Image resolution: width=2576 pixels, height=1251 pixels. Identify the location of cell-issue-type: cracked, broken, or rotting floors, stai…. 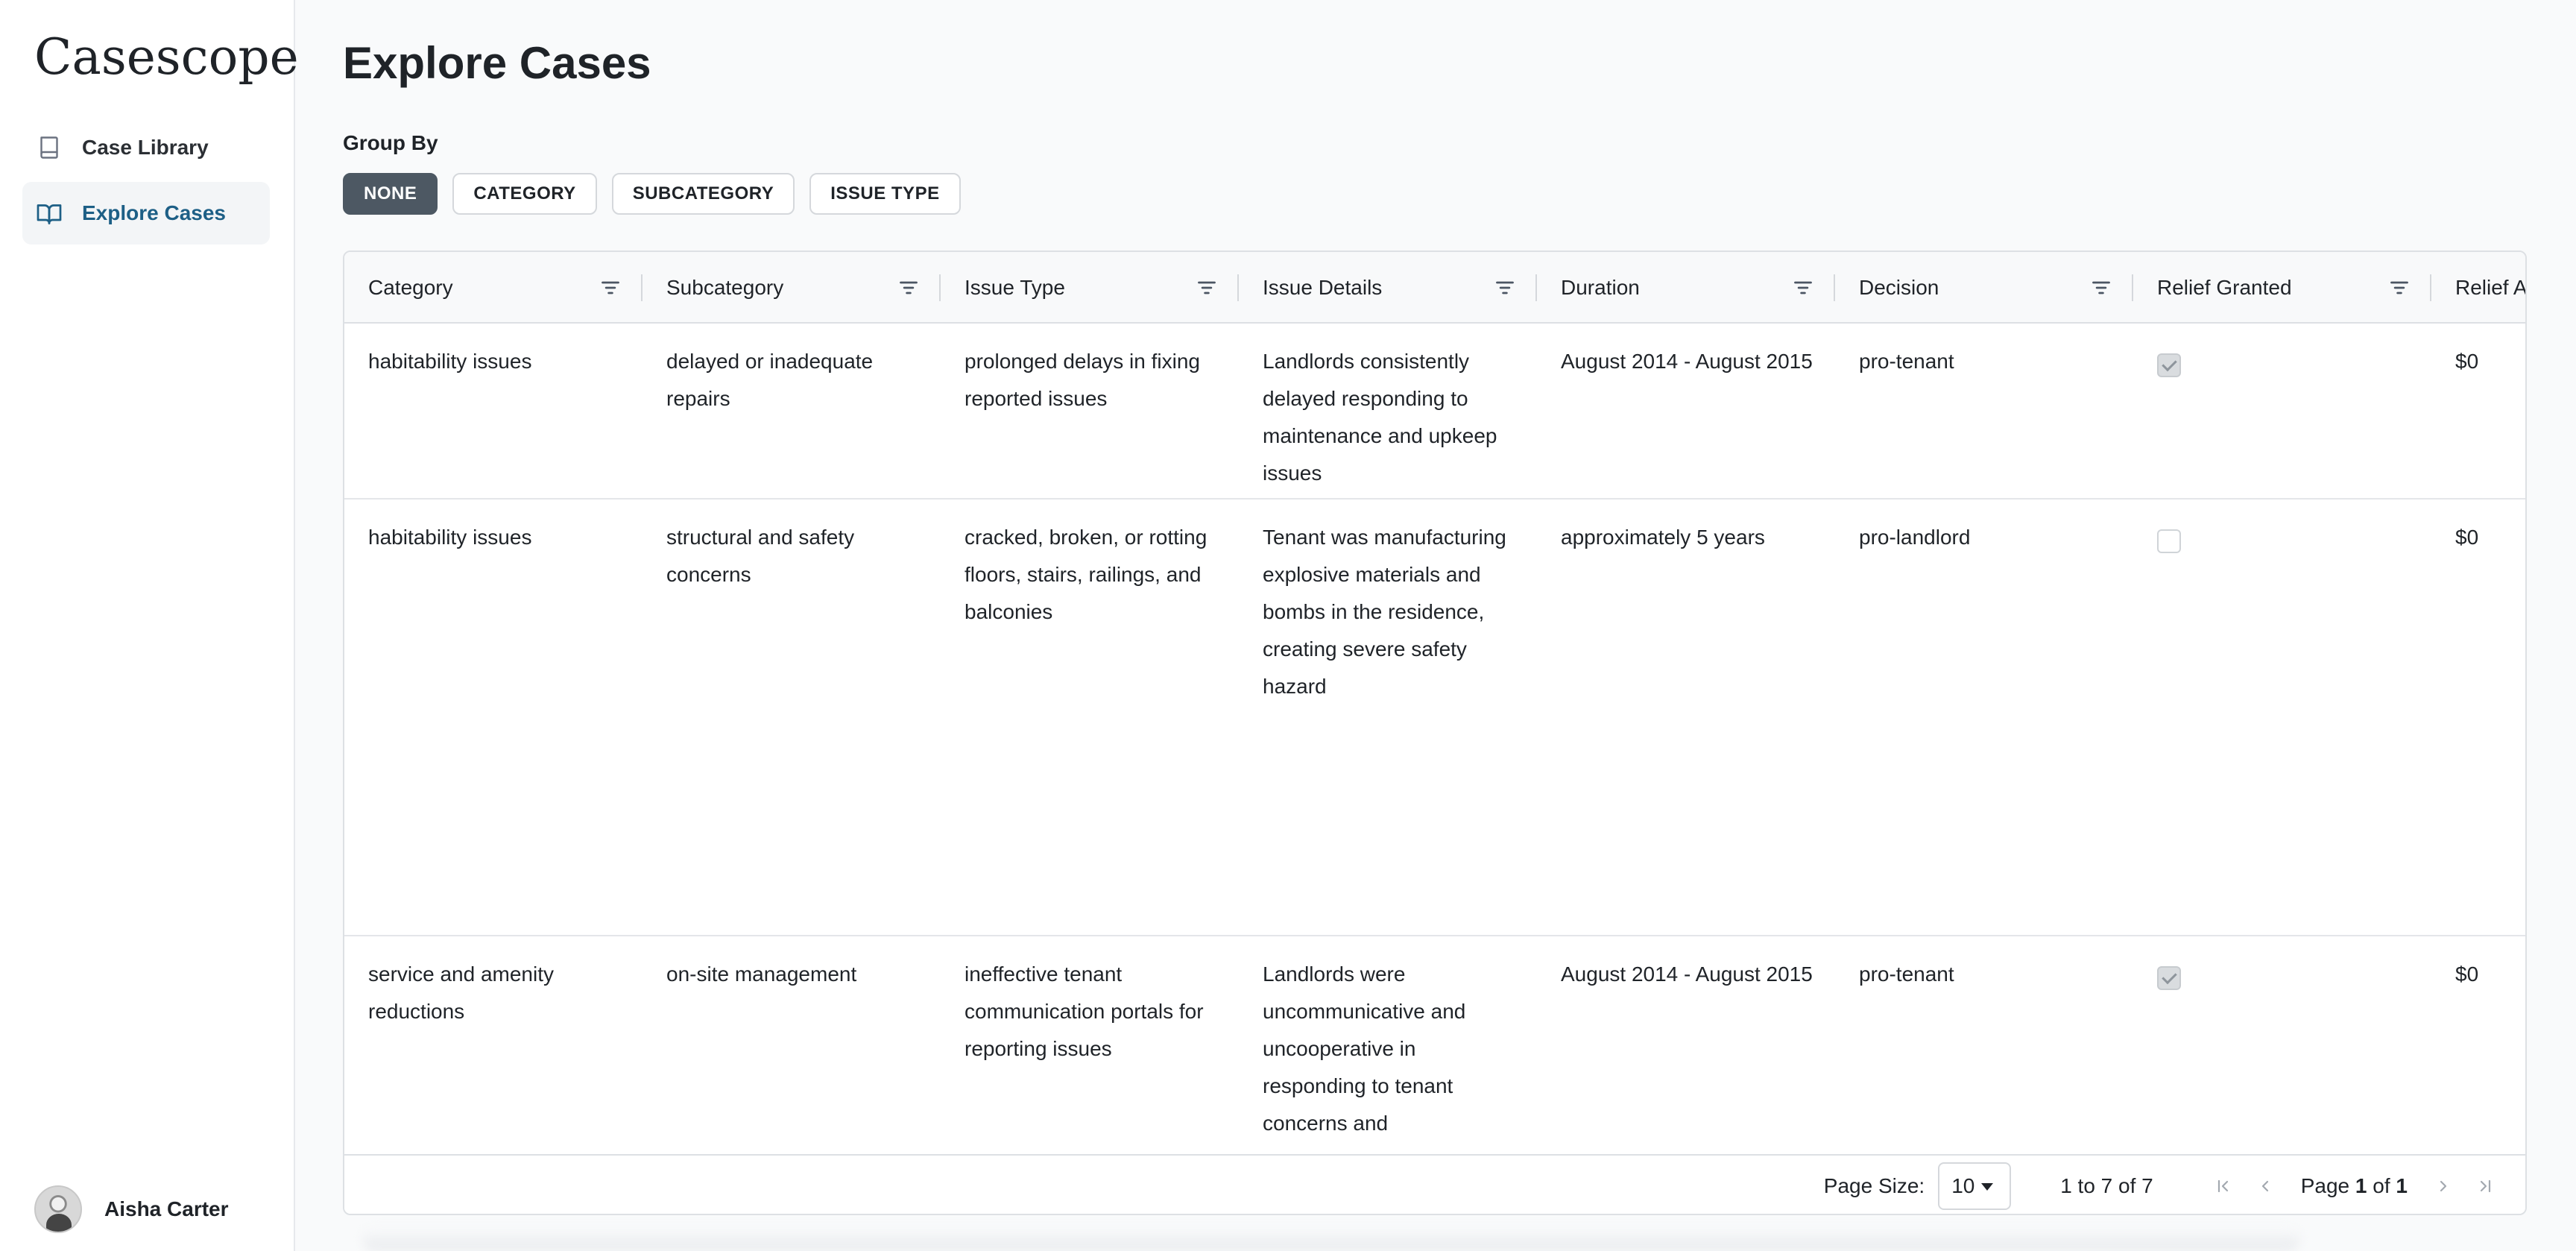
(1086, 574).